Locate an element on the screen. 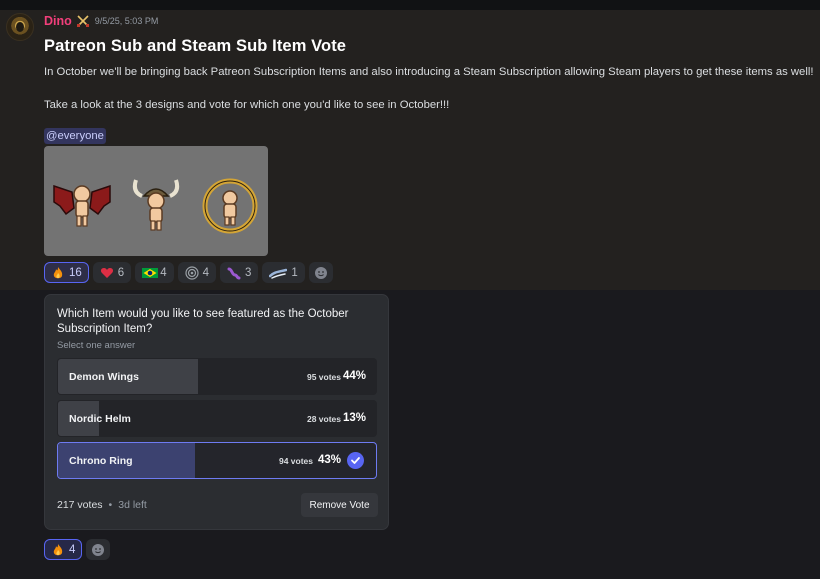 Image resolution: width=820 pixels, height=579 pixels. reaction-wave: 1 is located at coordinates (283, 272).